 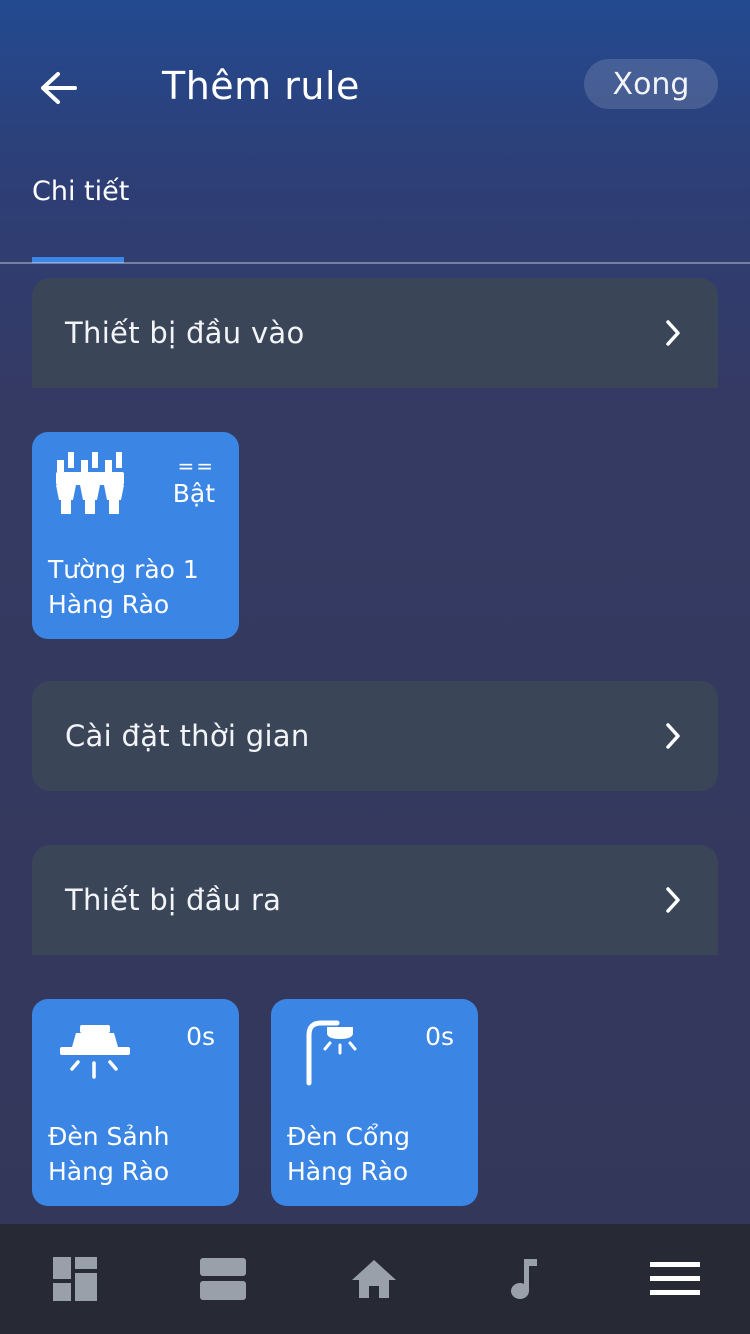 I want to click on input-devices-label: Thiết bị đầu vào, so click(x=185, y=333).